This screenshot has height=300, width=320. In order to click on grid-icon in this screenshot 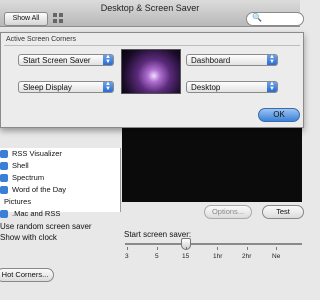, I will do `click(58, 18)`.